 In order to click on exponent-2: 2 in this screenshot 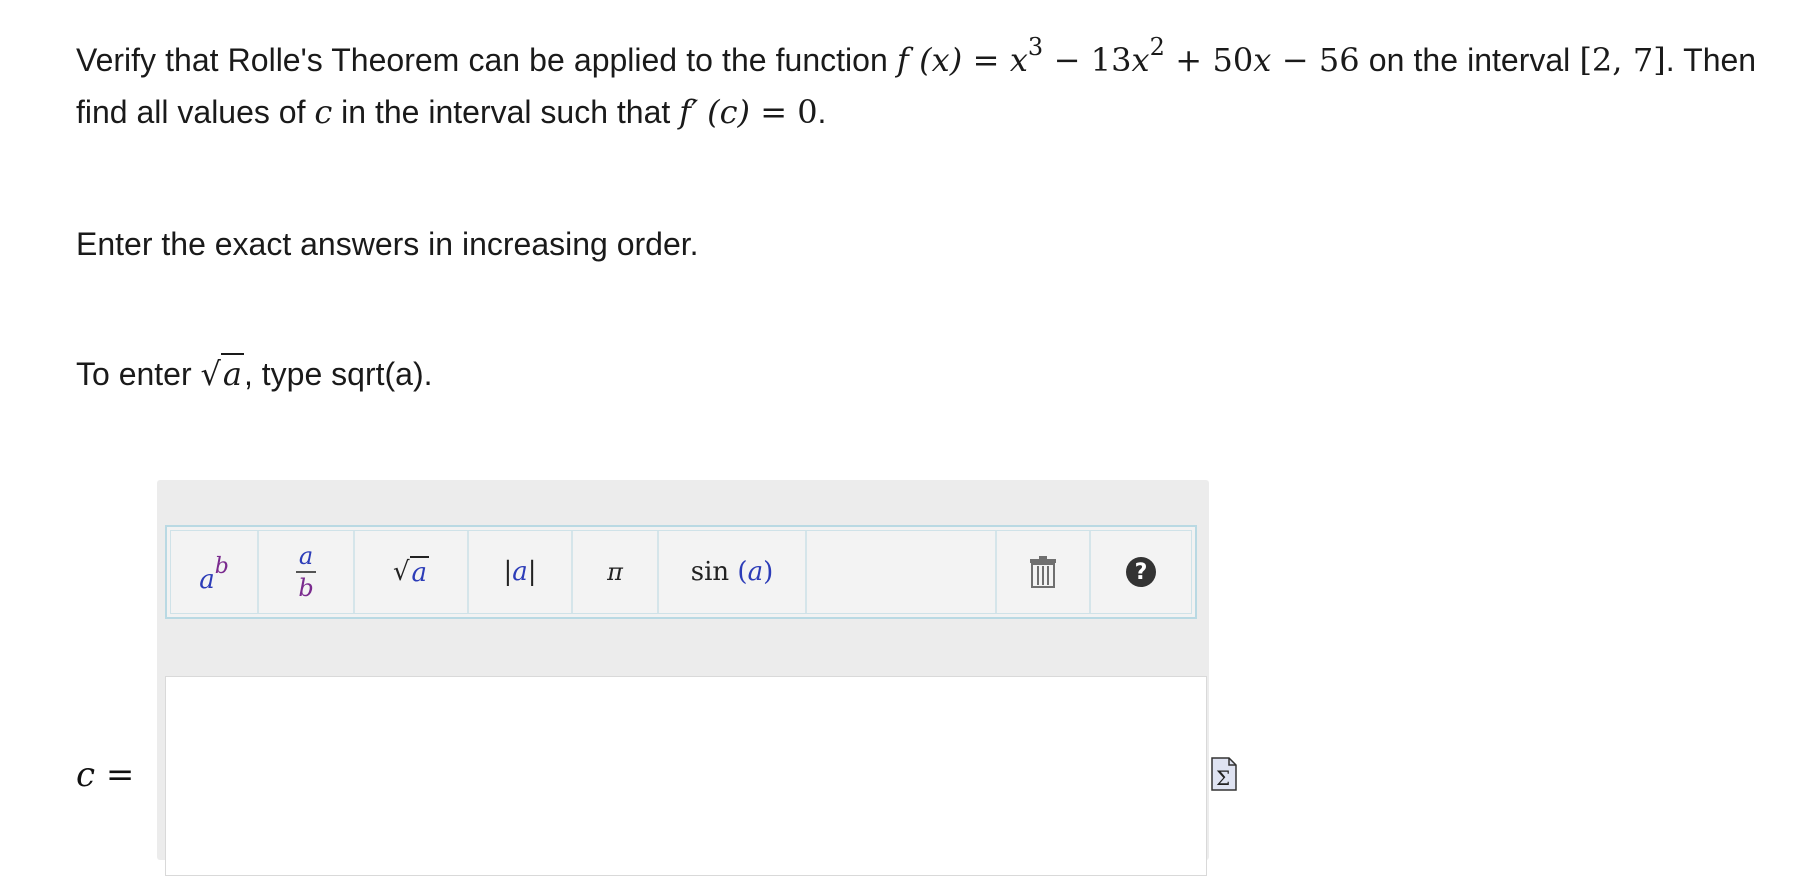, I will do `click(1157, 47)`.